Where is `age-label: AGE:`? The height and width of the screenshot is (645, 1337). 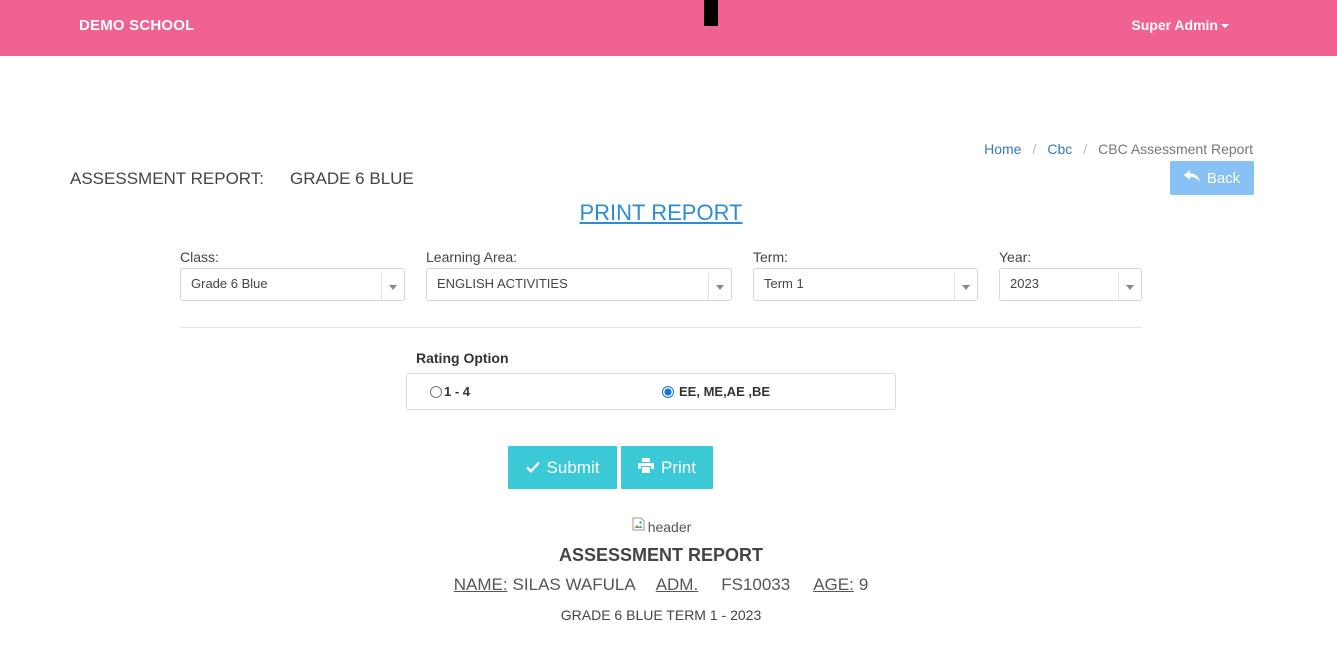
age-label: AGE: is located at coordinates (833, 584).